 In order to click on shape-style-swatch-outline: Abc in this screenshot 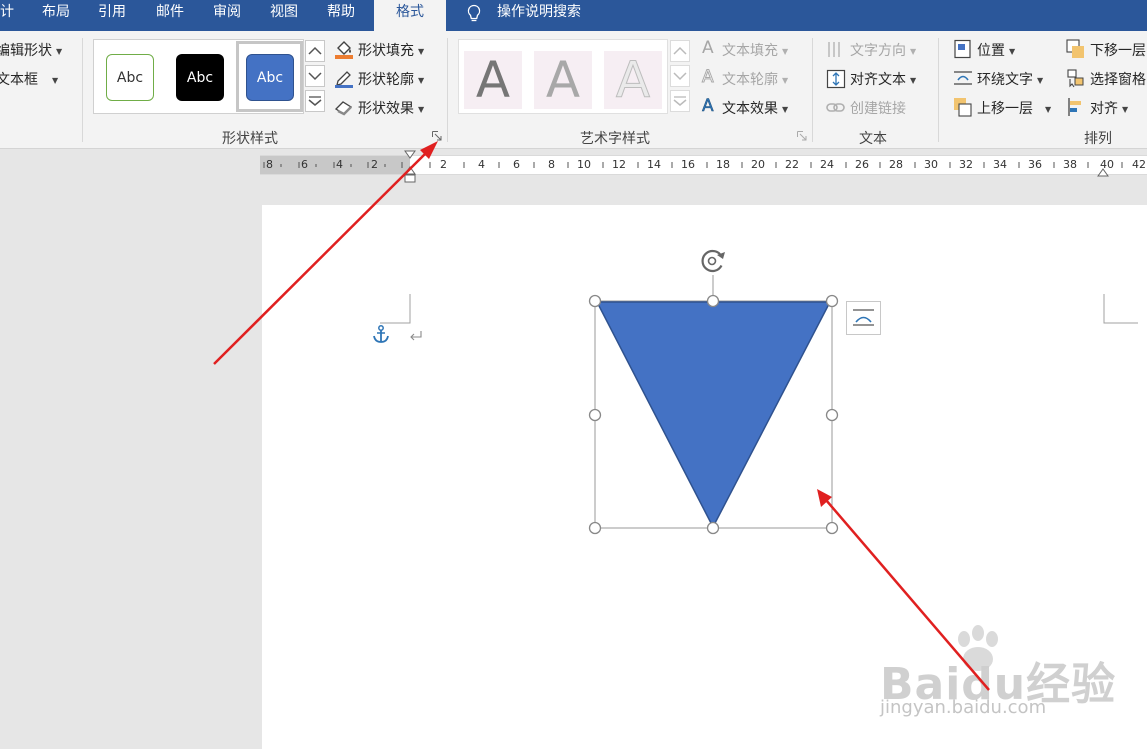, I will do `click(130, 77)`.